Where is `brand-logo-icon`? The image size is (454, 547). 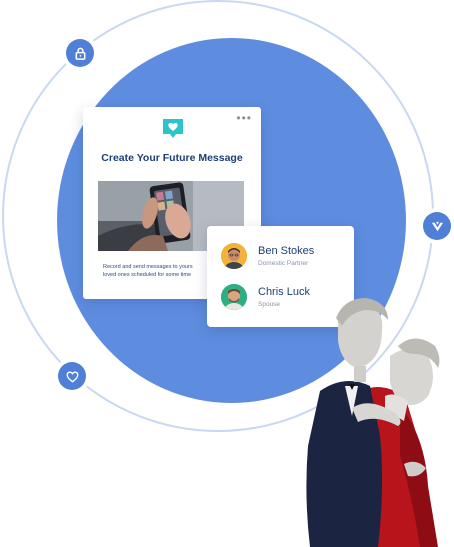
brand-logo-icon is located at coordinates (437, 226).